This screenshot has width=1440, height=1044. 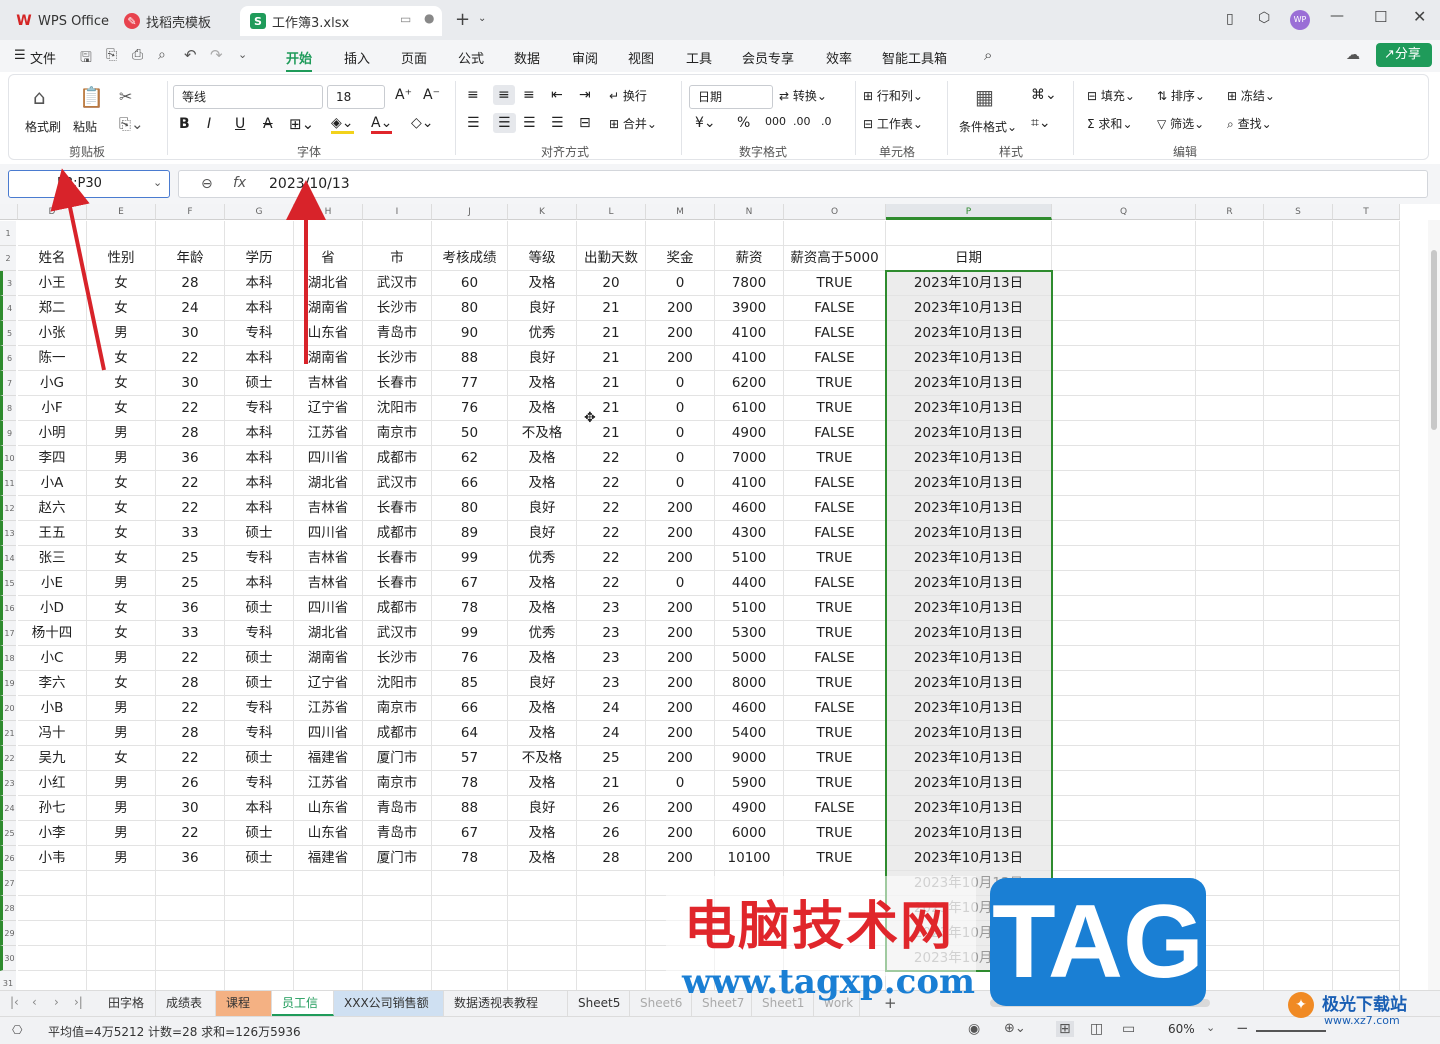 I want to click on cell-K2: 等级, so click(x=542, y=258).